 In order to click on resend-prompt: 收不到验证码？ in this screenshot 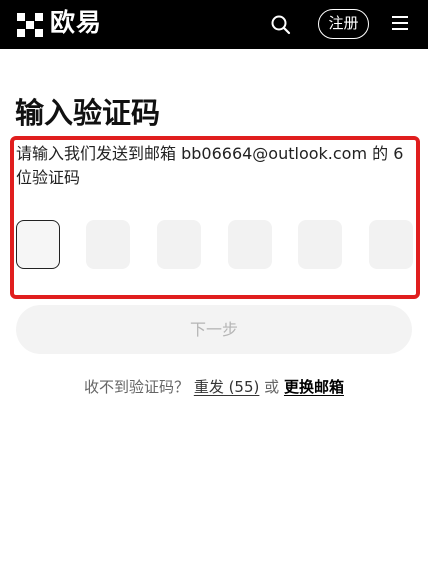, I will do `click(137, 387)`.